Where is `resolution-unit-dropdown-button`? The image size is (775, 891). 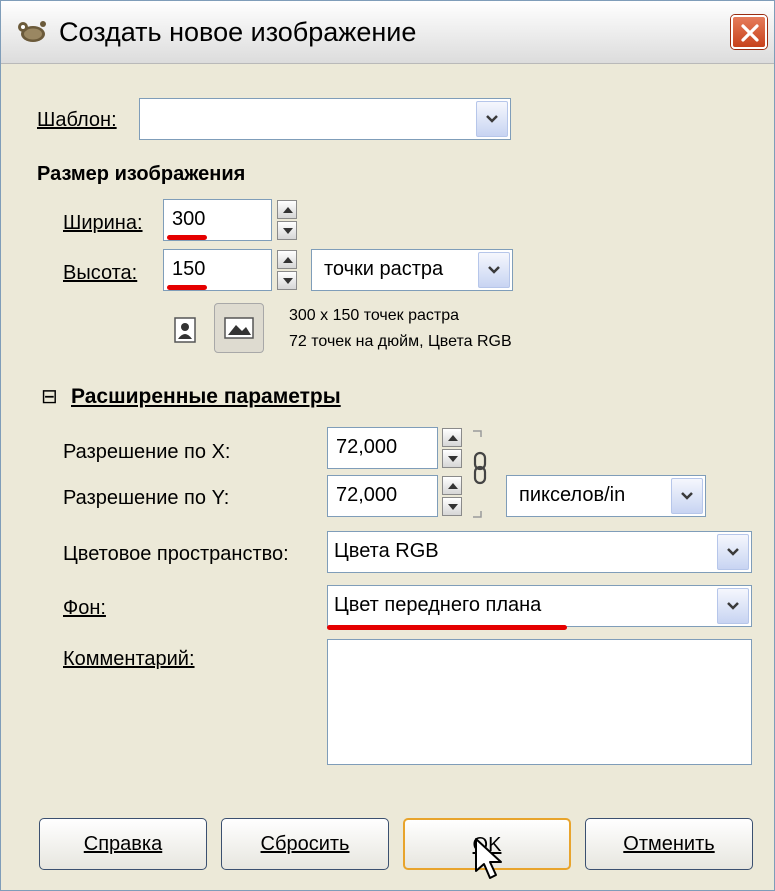
resolution-unit-dropdown-button is located at coordinates (687, 496).